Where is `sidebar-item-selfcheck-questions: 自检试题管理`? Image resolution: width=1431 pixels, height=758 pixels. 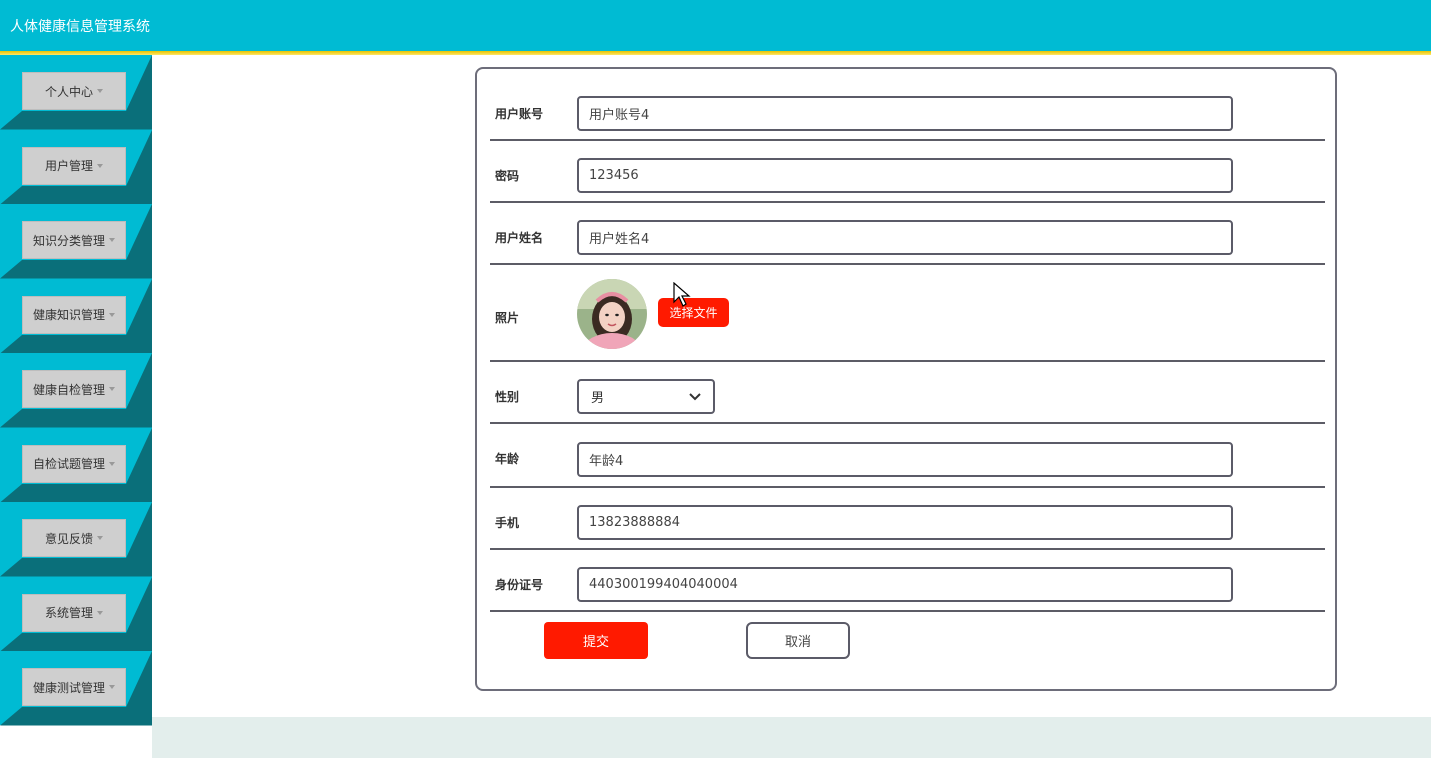
sidebar-item-selfcheck-questions: 自检试题管理 is located at coordinates (76, 464).